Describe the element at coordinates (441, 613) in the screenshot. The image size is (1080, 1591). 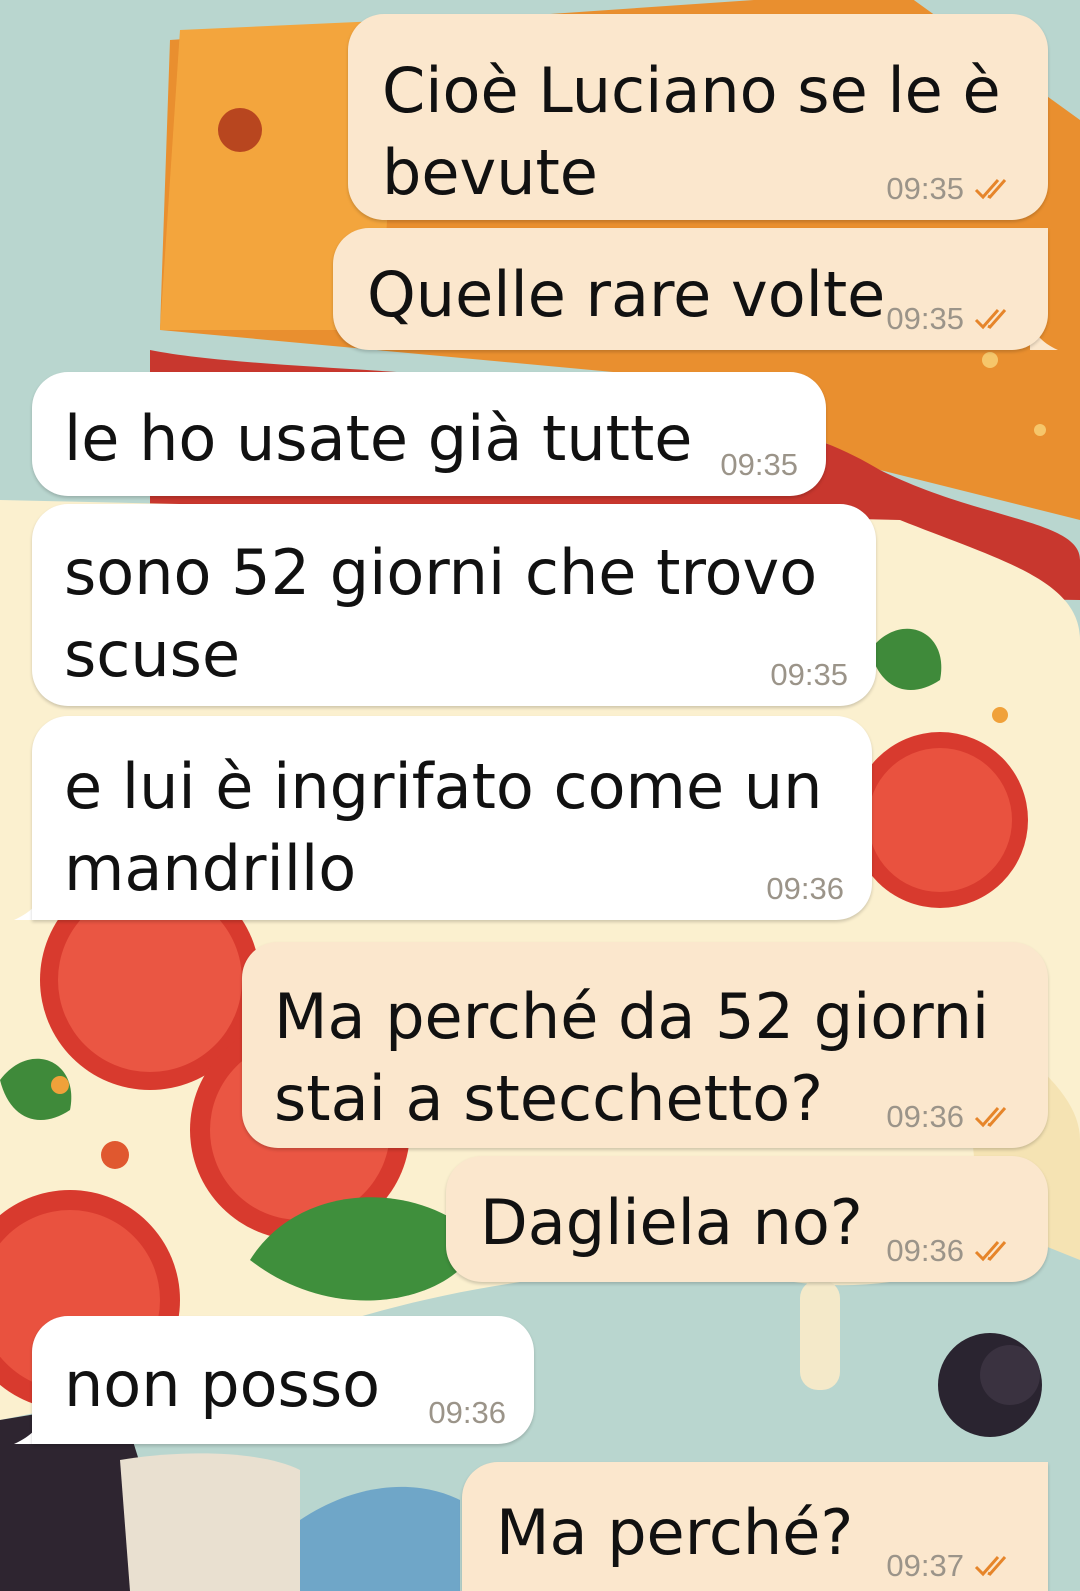
I see `message-text: sono 52 giorni che trovo scuse` at that location.